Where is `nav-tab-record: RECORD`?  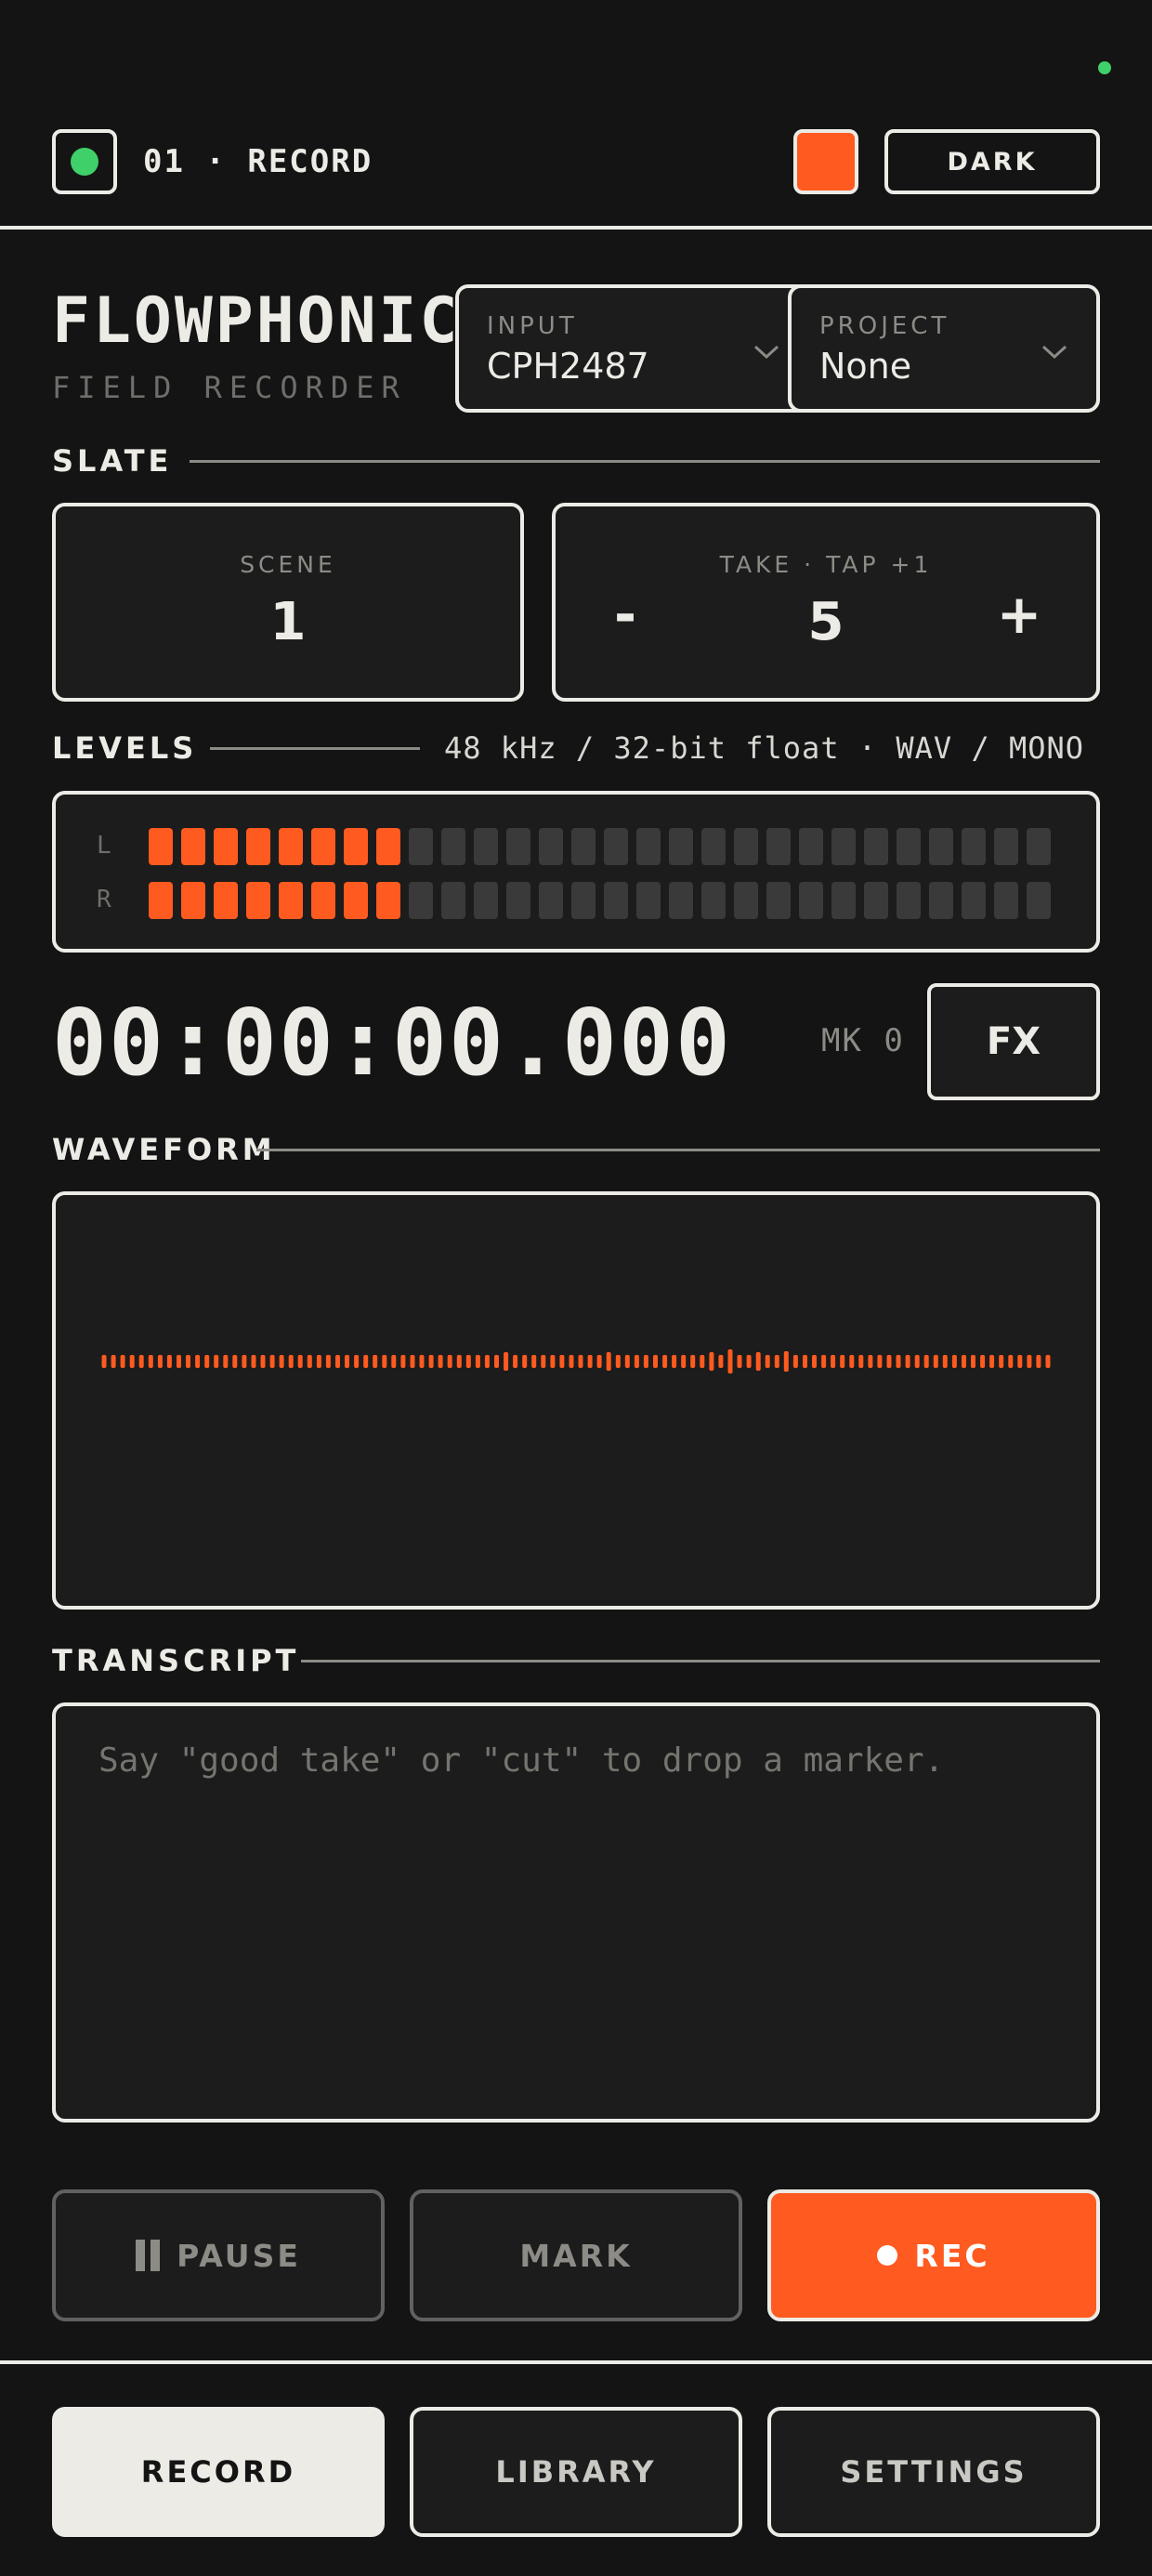 nav-tab-record: RECORD is located at coordinates (218, 2472).